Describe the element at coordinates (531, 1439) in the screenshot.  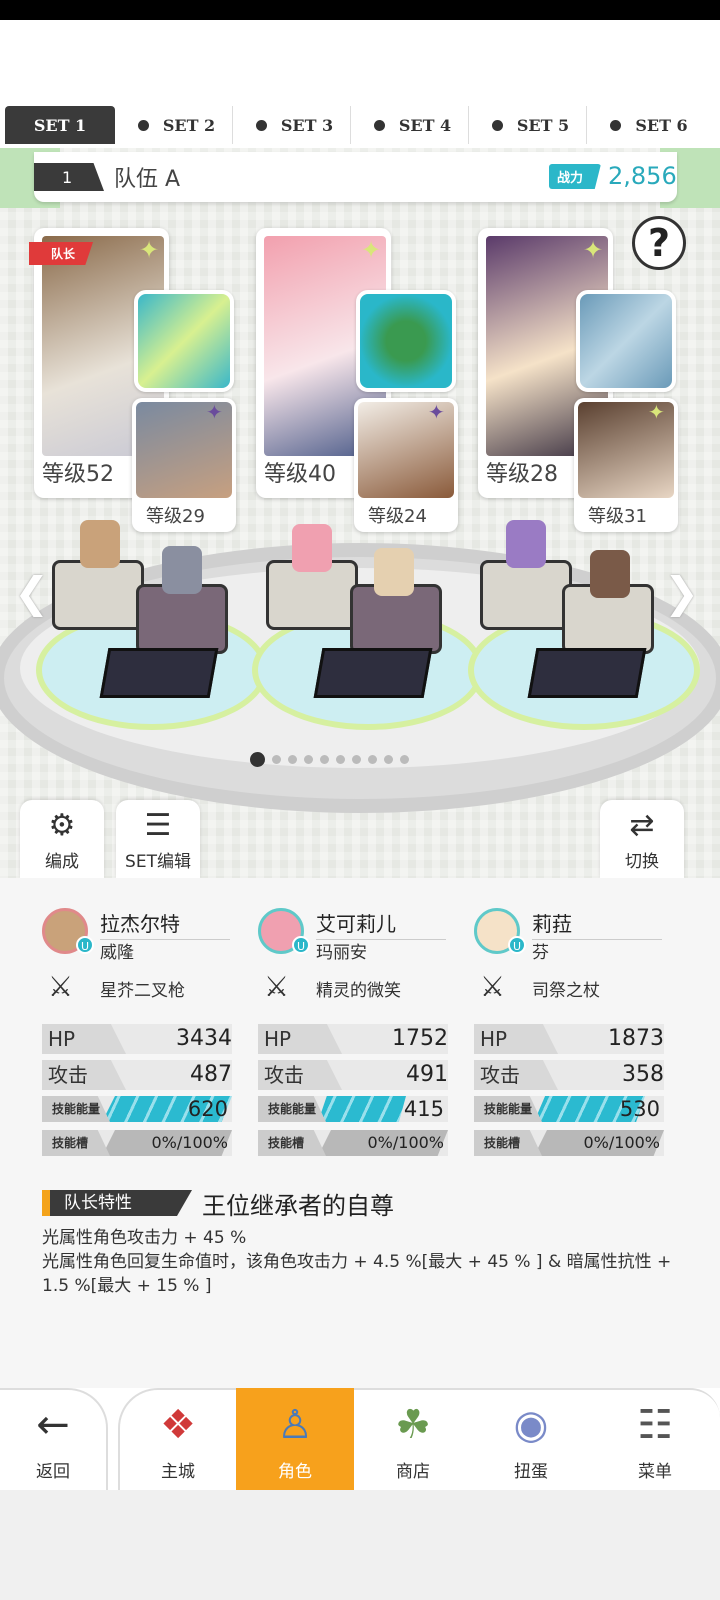
I see `nav-gacha: ◉ 扭蛋` at that location.